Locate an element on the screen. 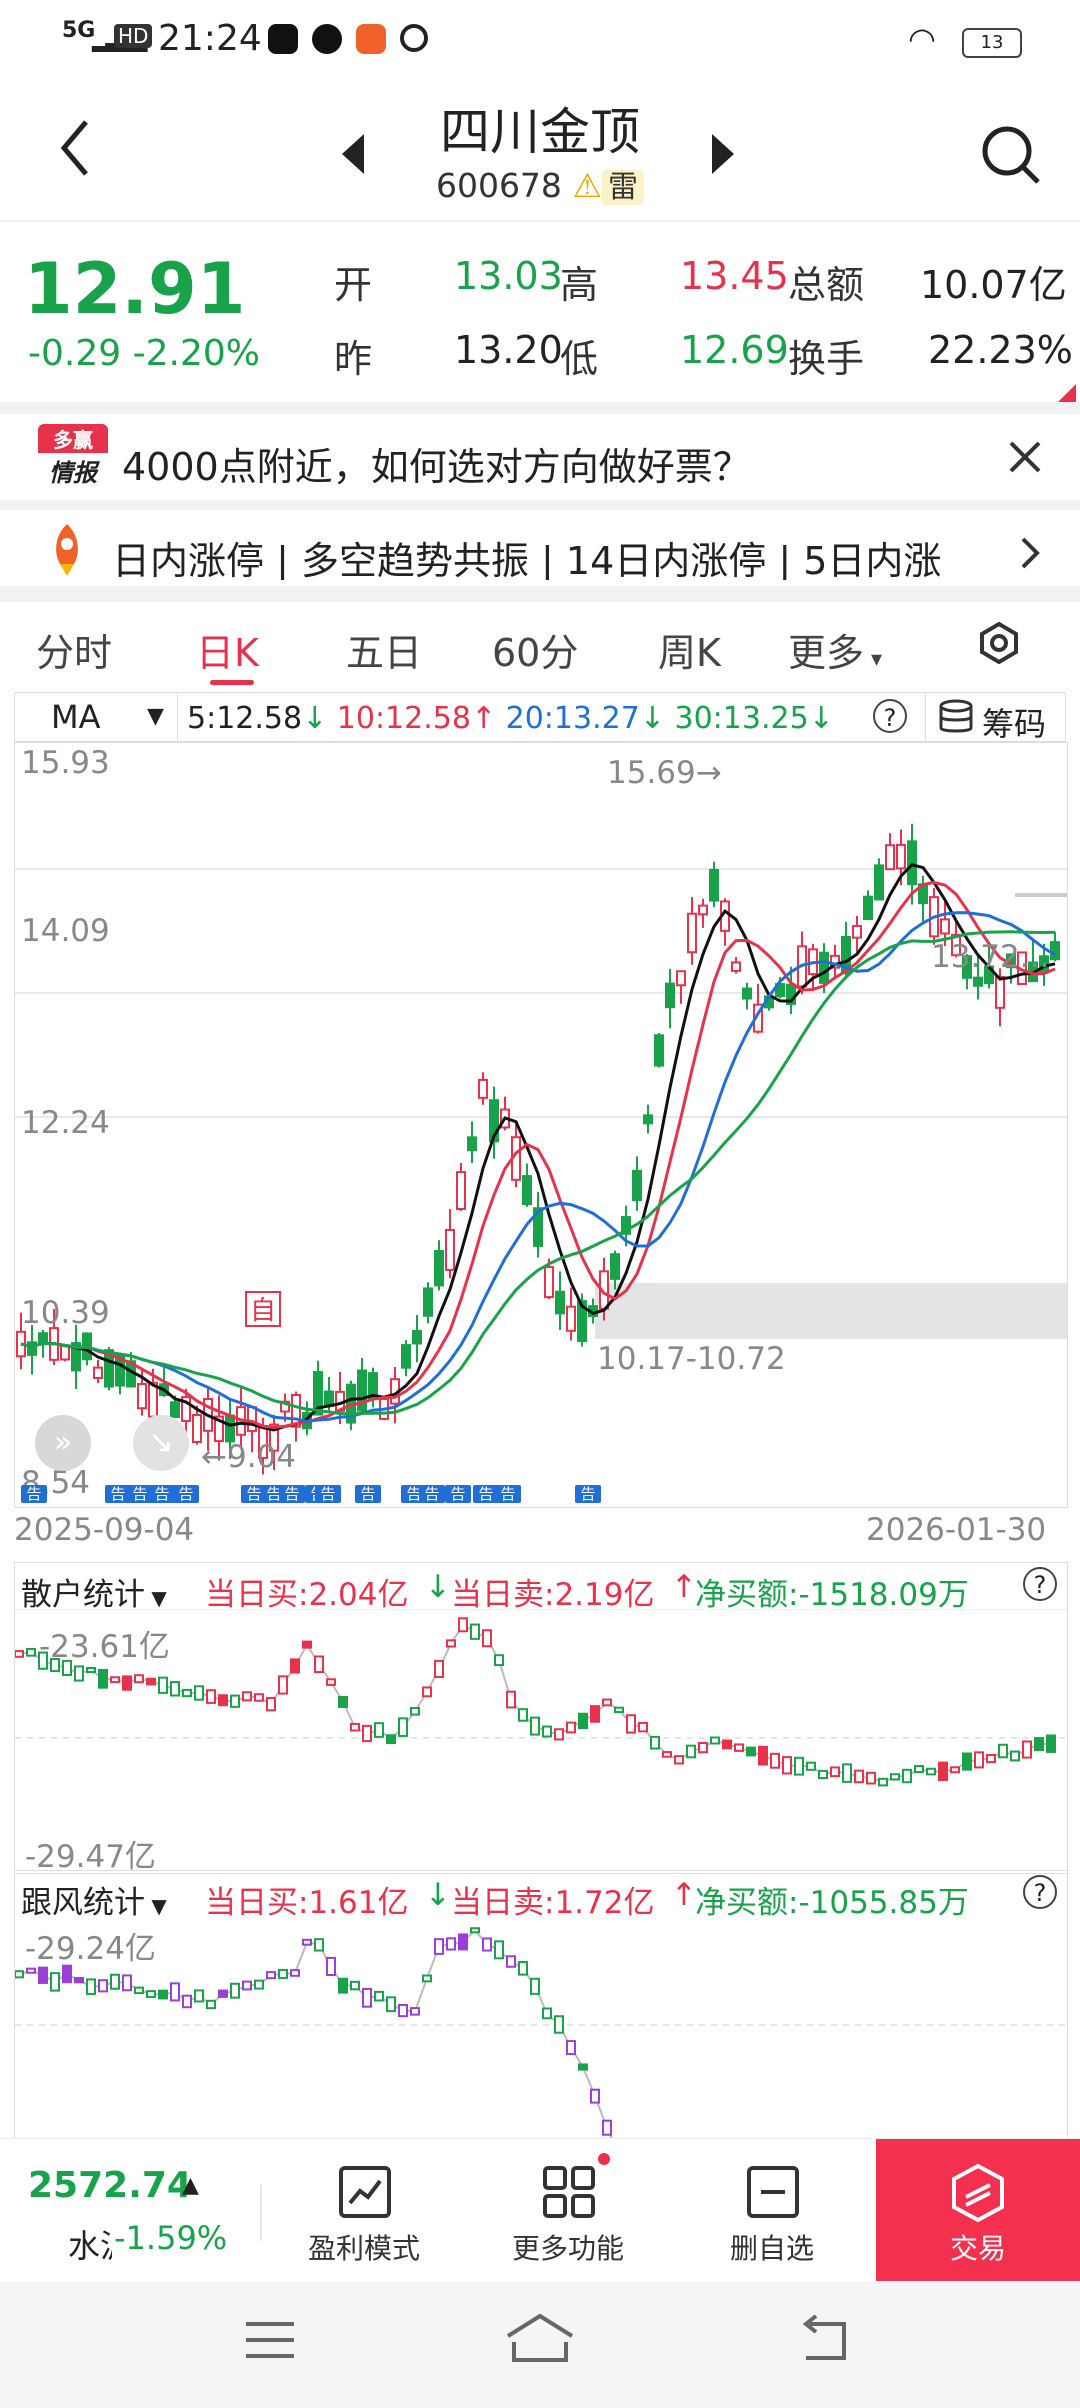  chip-button: 筹码 is located at coordinates (995, 718).